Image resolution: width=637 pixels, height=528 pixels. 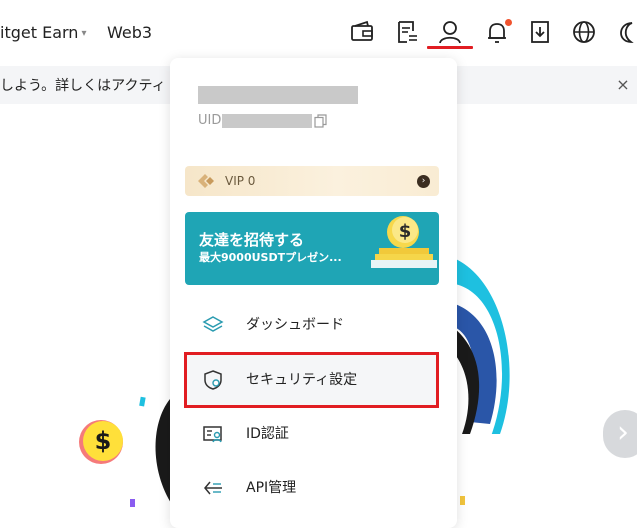 I want to click on dollar-coin-icon: $, so click(x=101, y=442).